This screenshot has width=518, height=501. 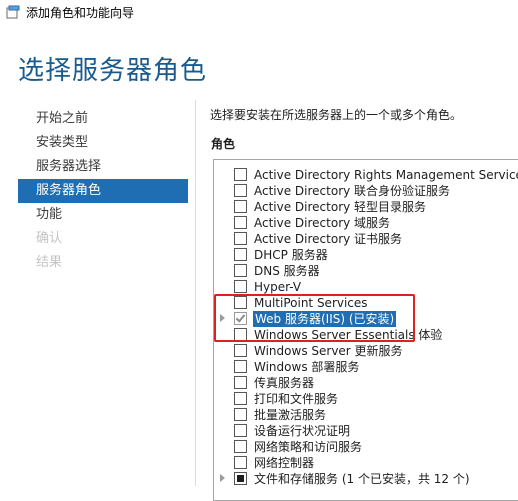 What do you see at coordinates (366, 399) in the screenshot?
I see `role-row: 打印和文件服务` at bounding box center [366, 399].